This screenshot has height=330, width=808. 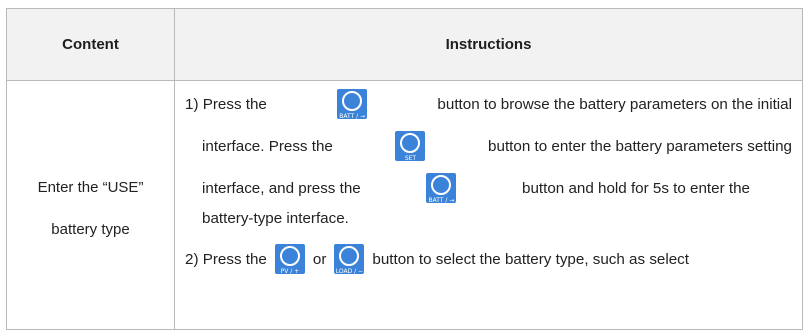 What do you see at coordinates (441, 188) in the screenshot?
I see `batt-button-icon-2: BATT / →` at bounding box center [441, 188].